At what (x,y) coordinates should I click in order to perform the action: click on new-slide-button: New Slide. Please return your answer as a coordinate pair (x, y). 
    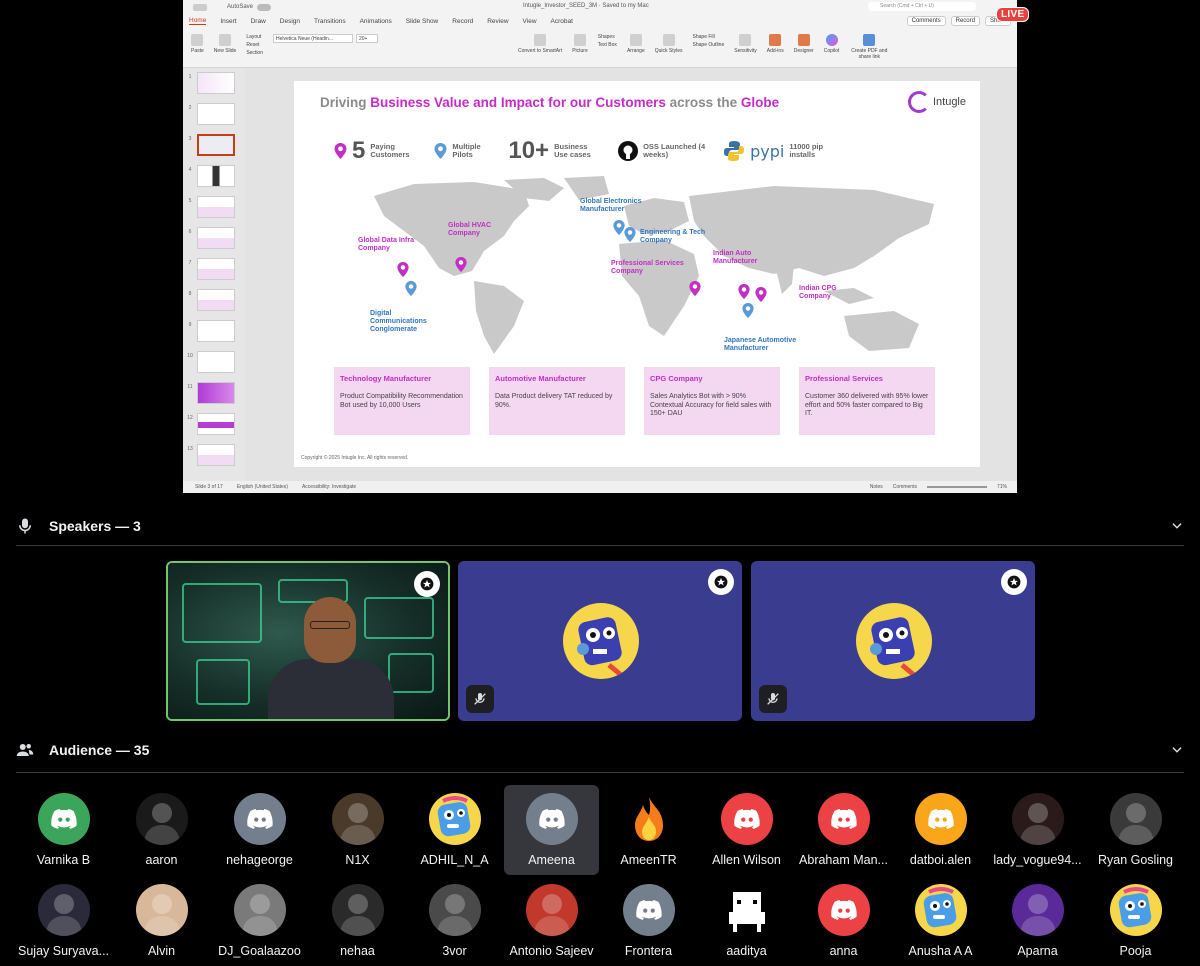
    Looking at the image, I should click on (225, 44).